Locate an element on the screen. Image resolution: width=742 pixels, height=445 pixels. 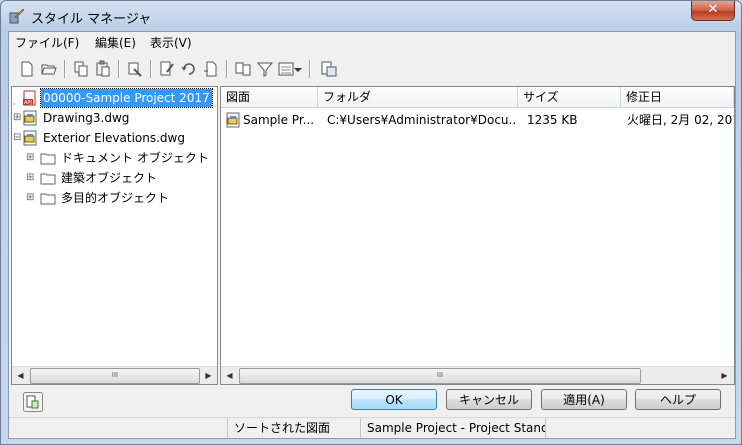
status-project: Sample Project - Project Standards is located at coordinates (452, 428).